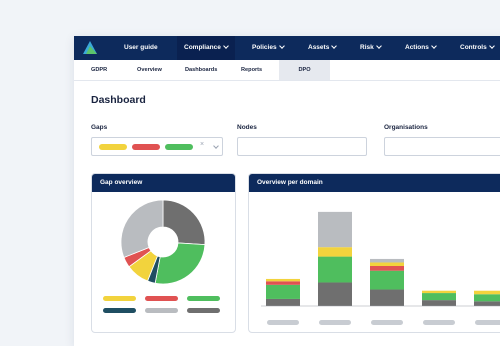 The image size is (500, 346). I want to click on nav-label: Risk, so click(367, 47).